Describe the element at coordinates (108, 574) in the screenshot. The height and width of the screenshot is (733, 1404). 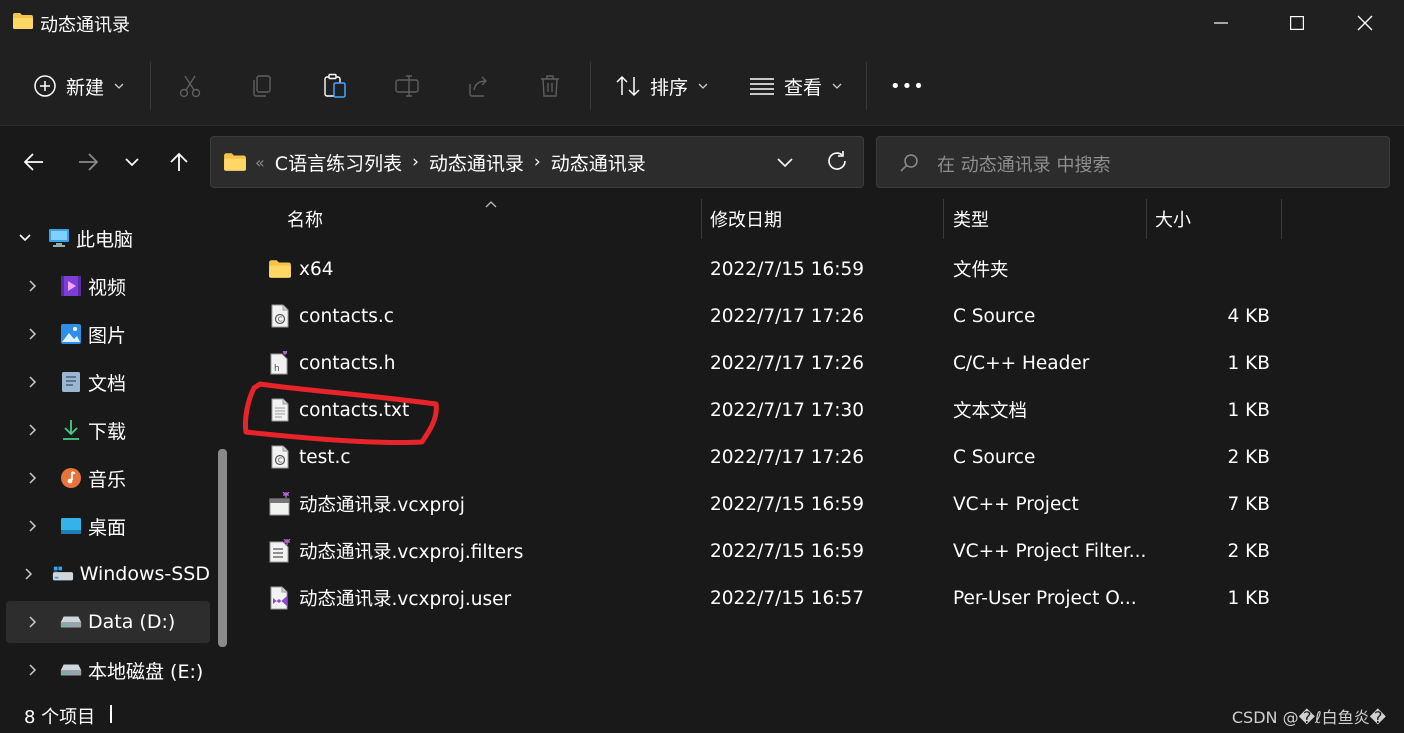
I see `sidebar-item-windows-ssd: Windows-SSD` at that location.